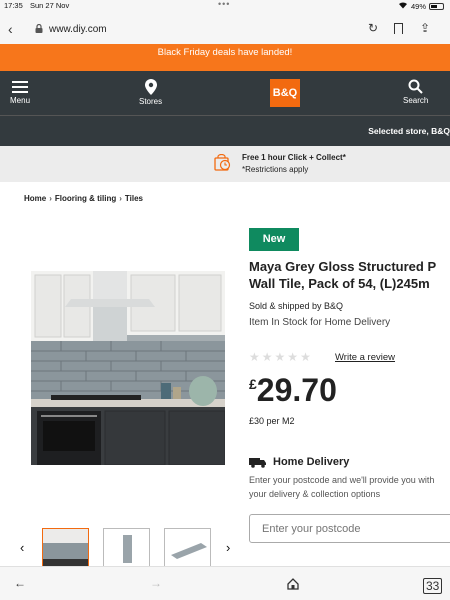 This screenshot has width=450, height=600. I want to click on search-label: Search, so click(416, 100).